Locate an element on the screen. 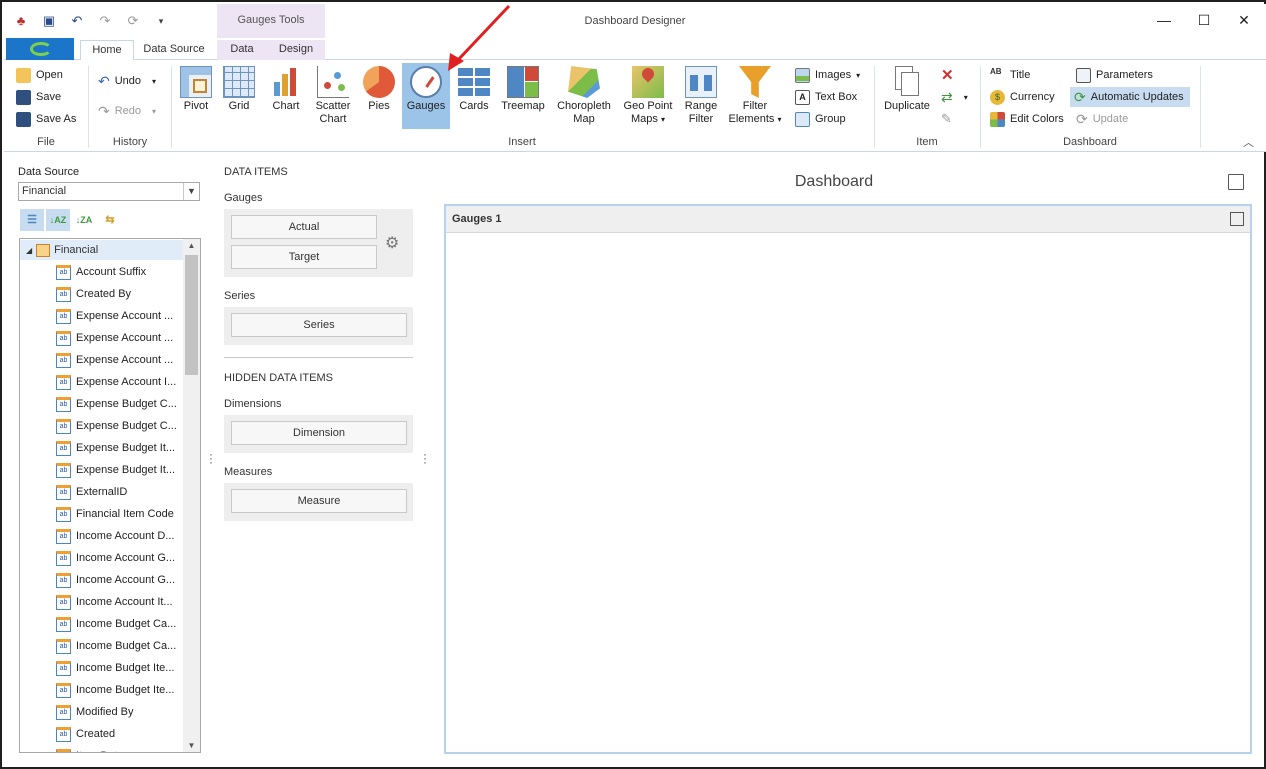  tree-field-item: ab Account Suffix is located at coordinates (119, 272).